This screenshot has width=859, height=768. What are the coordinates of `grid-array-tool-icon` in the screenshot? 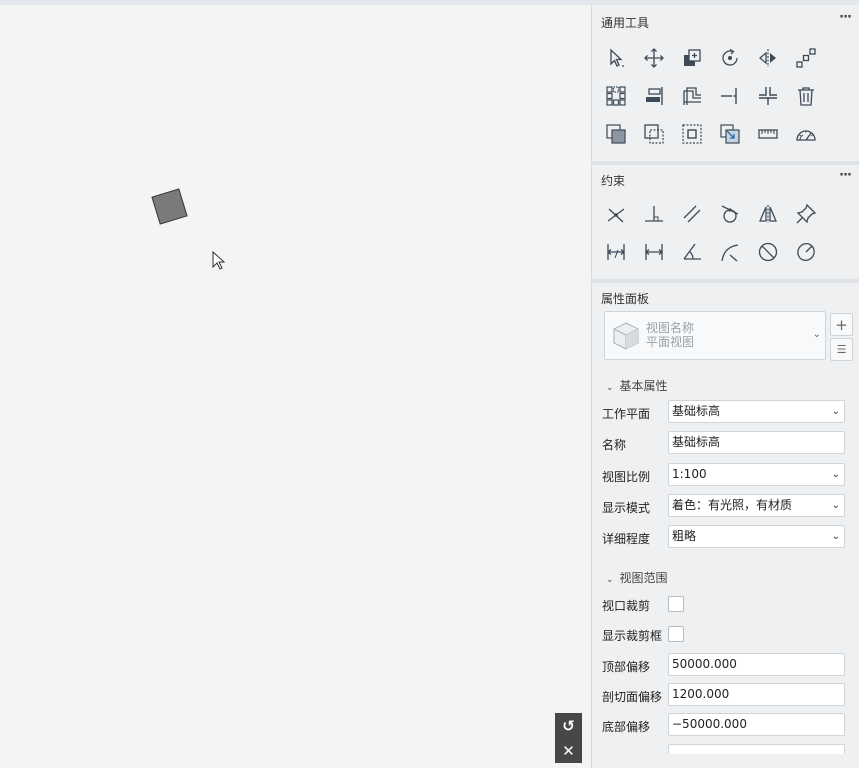 It's located at (616, 96).